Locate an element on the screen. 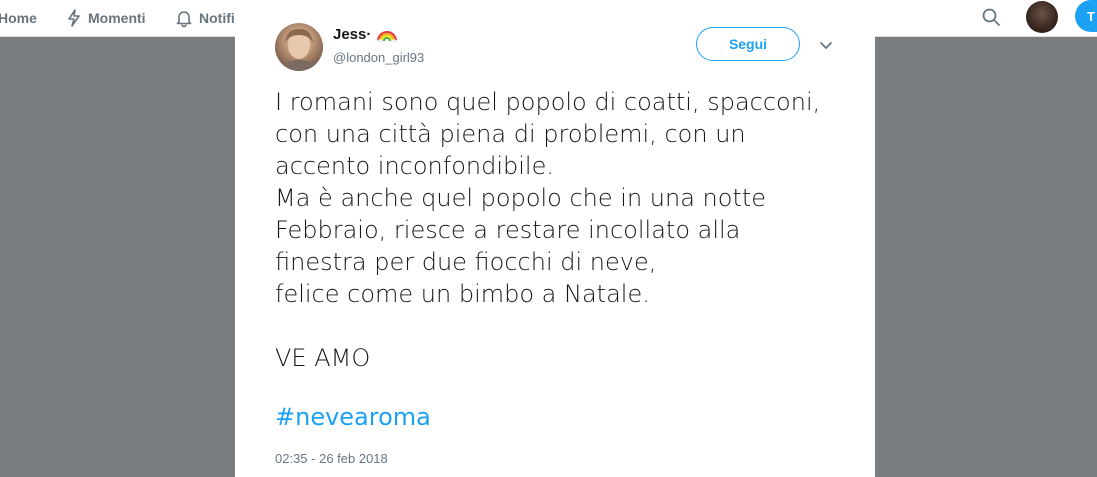 Image resolution: width=1097 pixels, height=477 pixels. hashtag-link: #nevearoma is located at coordinates (353, 417).